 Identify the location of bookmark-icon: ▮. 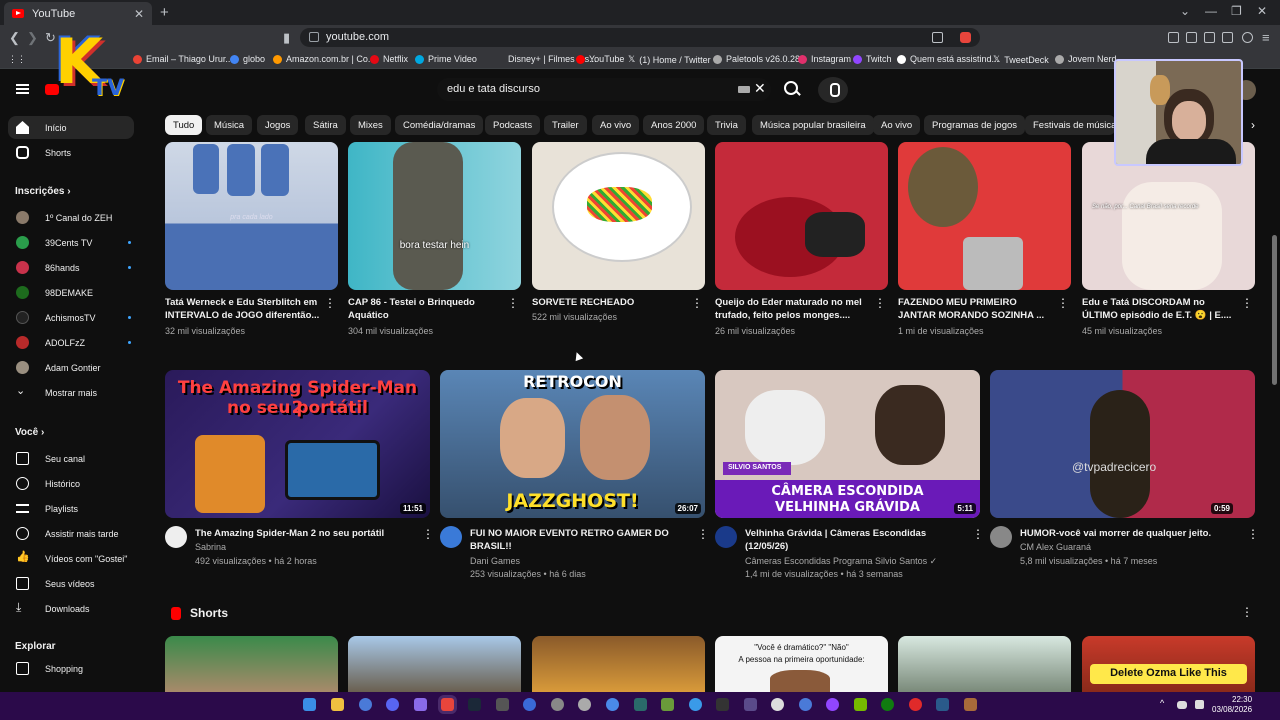
(286, 38).